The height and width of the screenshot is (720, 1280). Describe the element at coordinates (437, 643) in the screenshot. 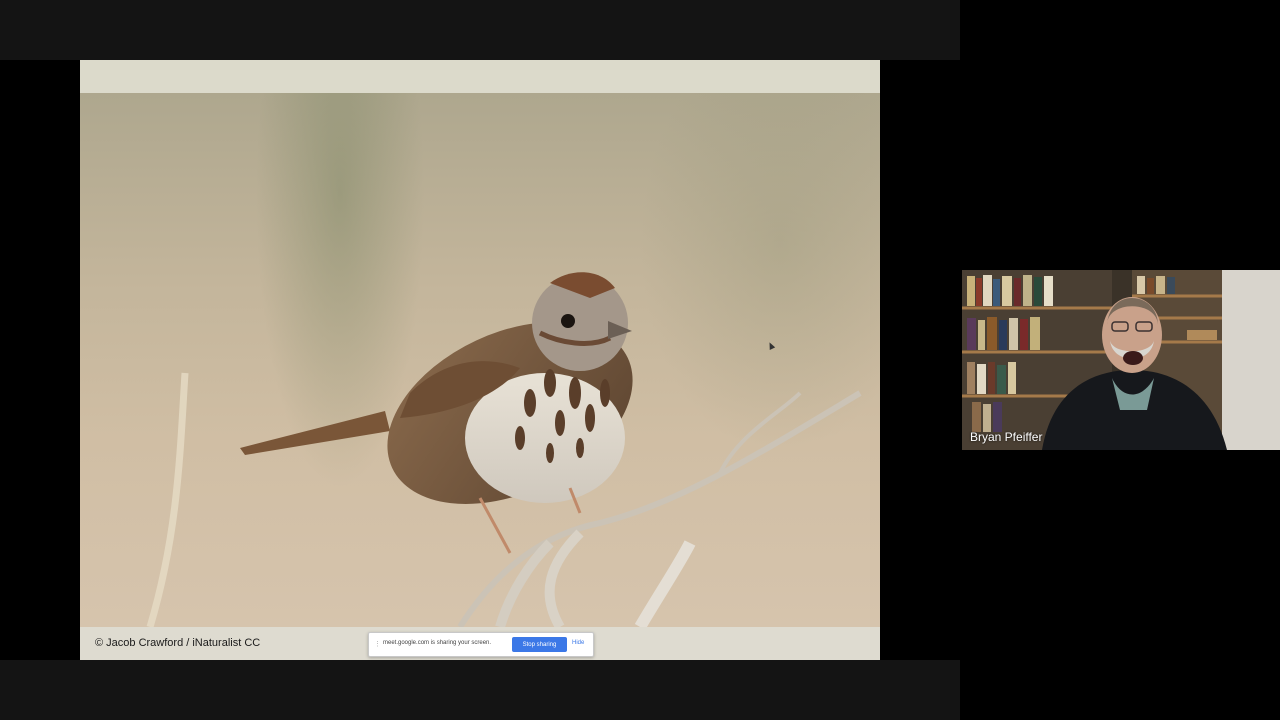

I see `share-message: meet.google.com is sharing your screen.` at that location.